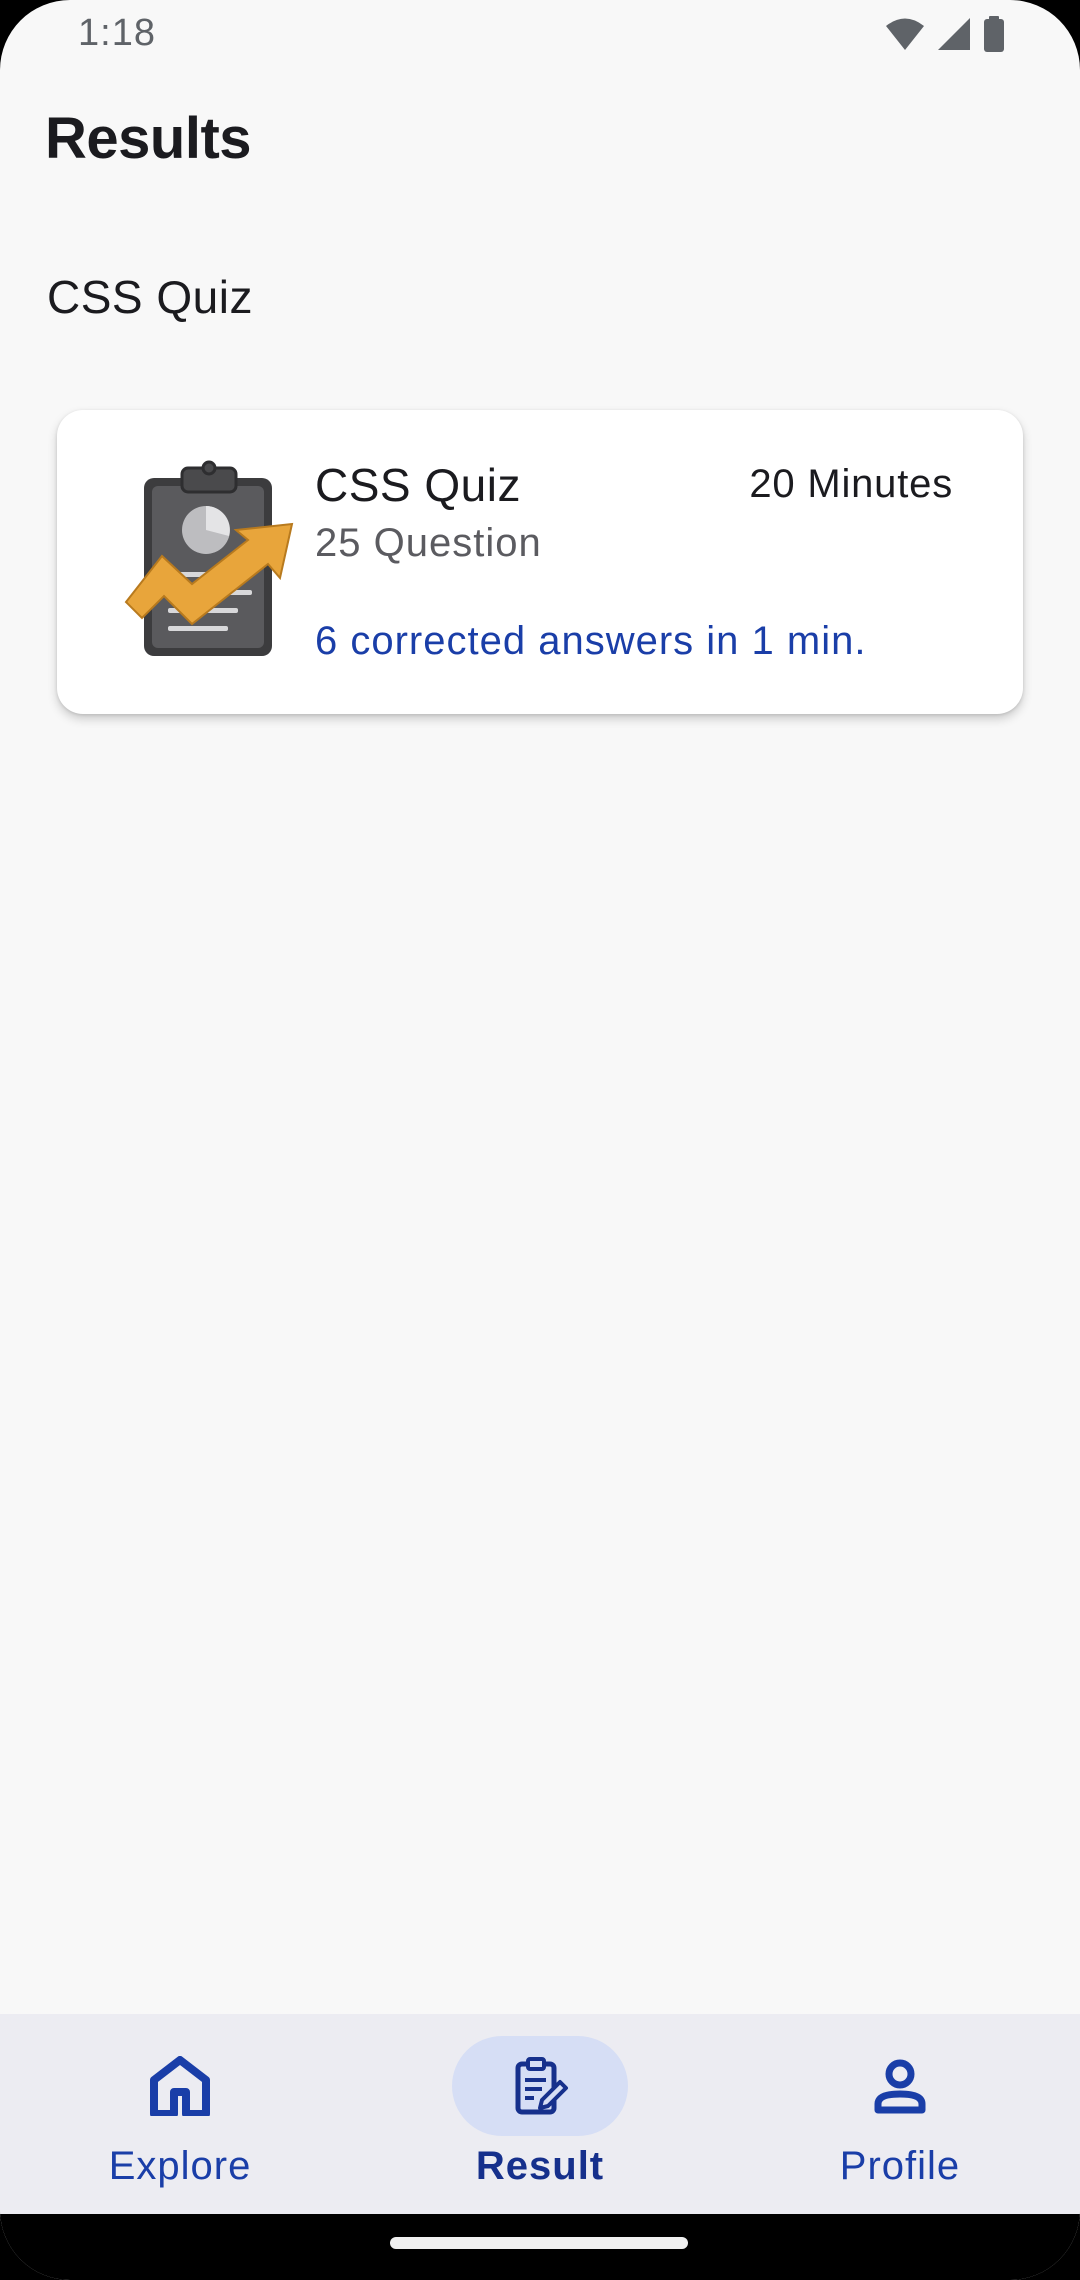 This screenshot has width=1080, height=2280. Describe the element at coordinates (540, 36) in the screenshot. I see `status-bar: 1:18` at that location.